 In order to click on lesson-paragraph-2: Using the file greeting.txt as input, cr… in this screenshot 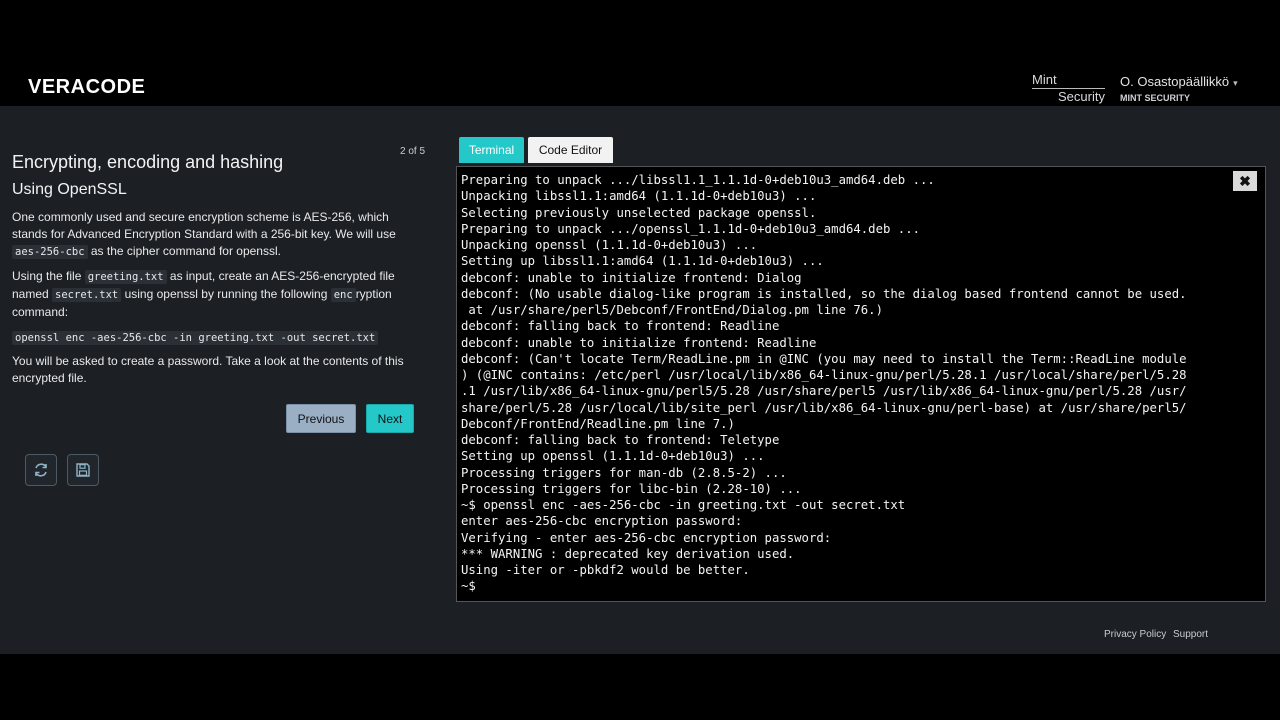, I will do `click(203, 294)`.